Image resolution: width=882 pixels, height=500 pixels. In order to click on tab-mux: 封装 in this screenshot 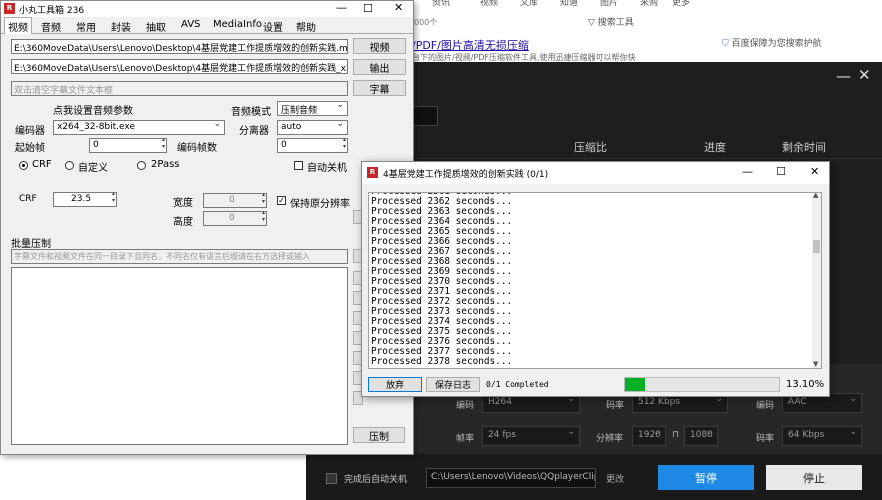, I will do `click(121, 26)`.